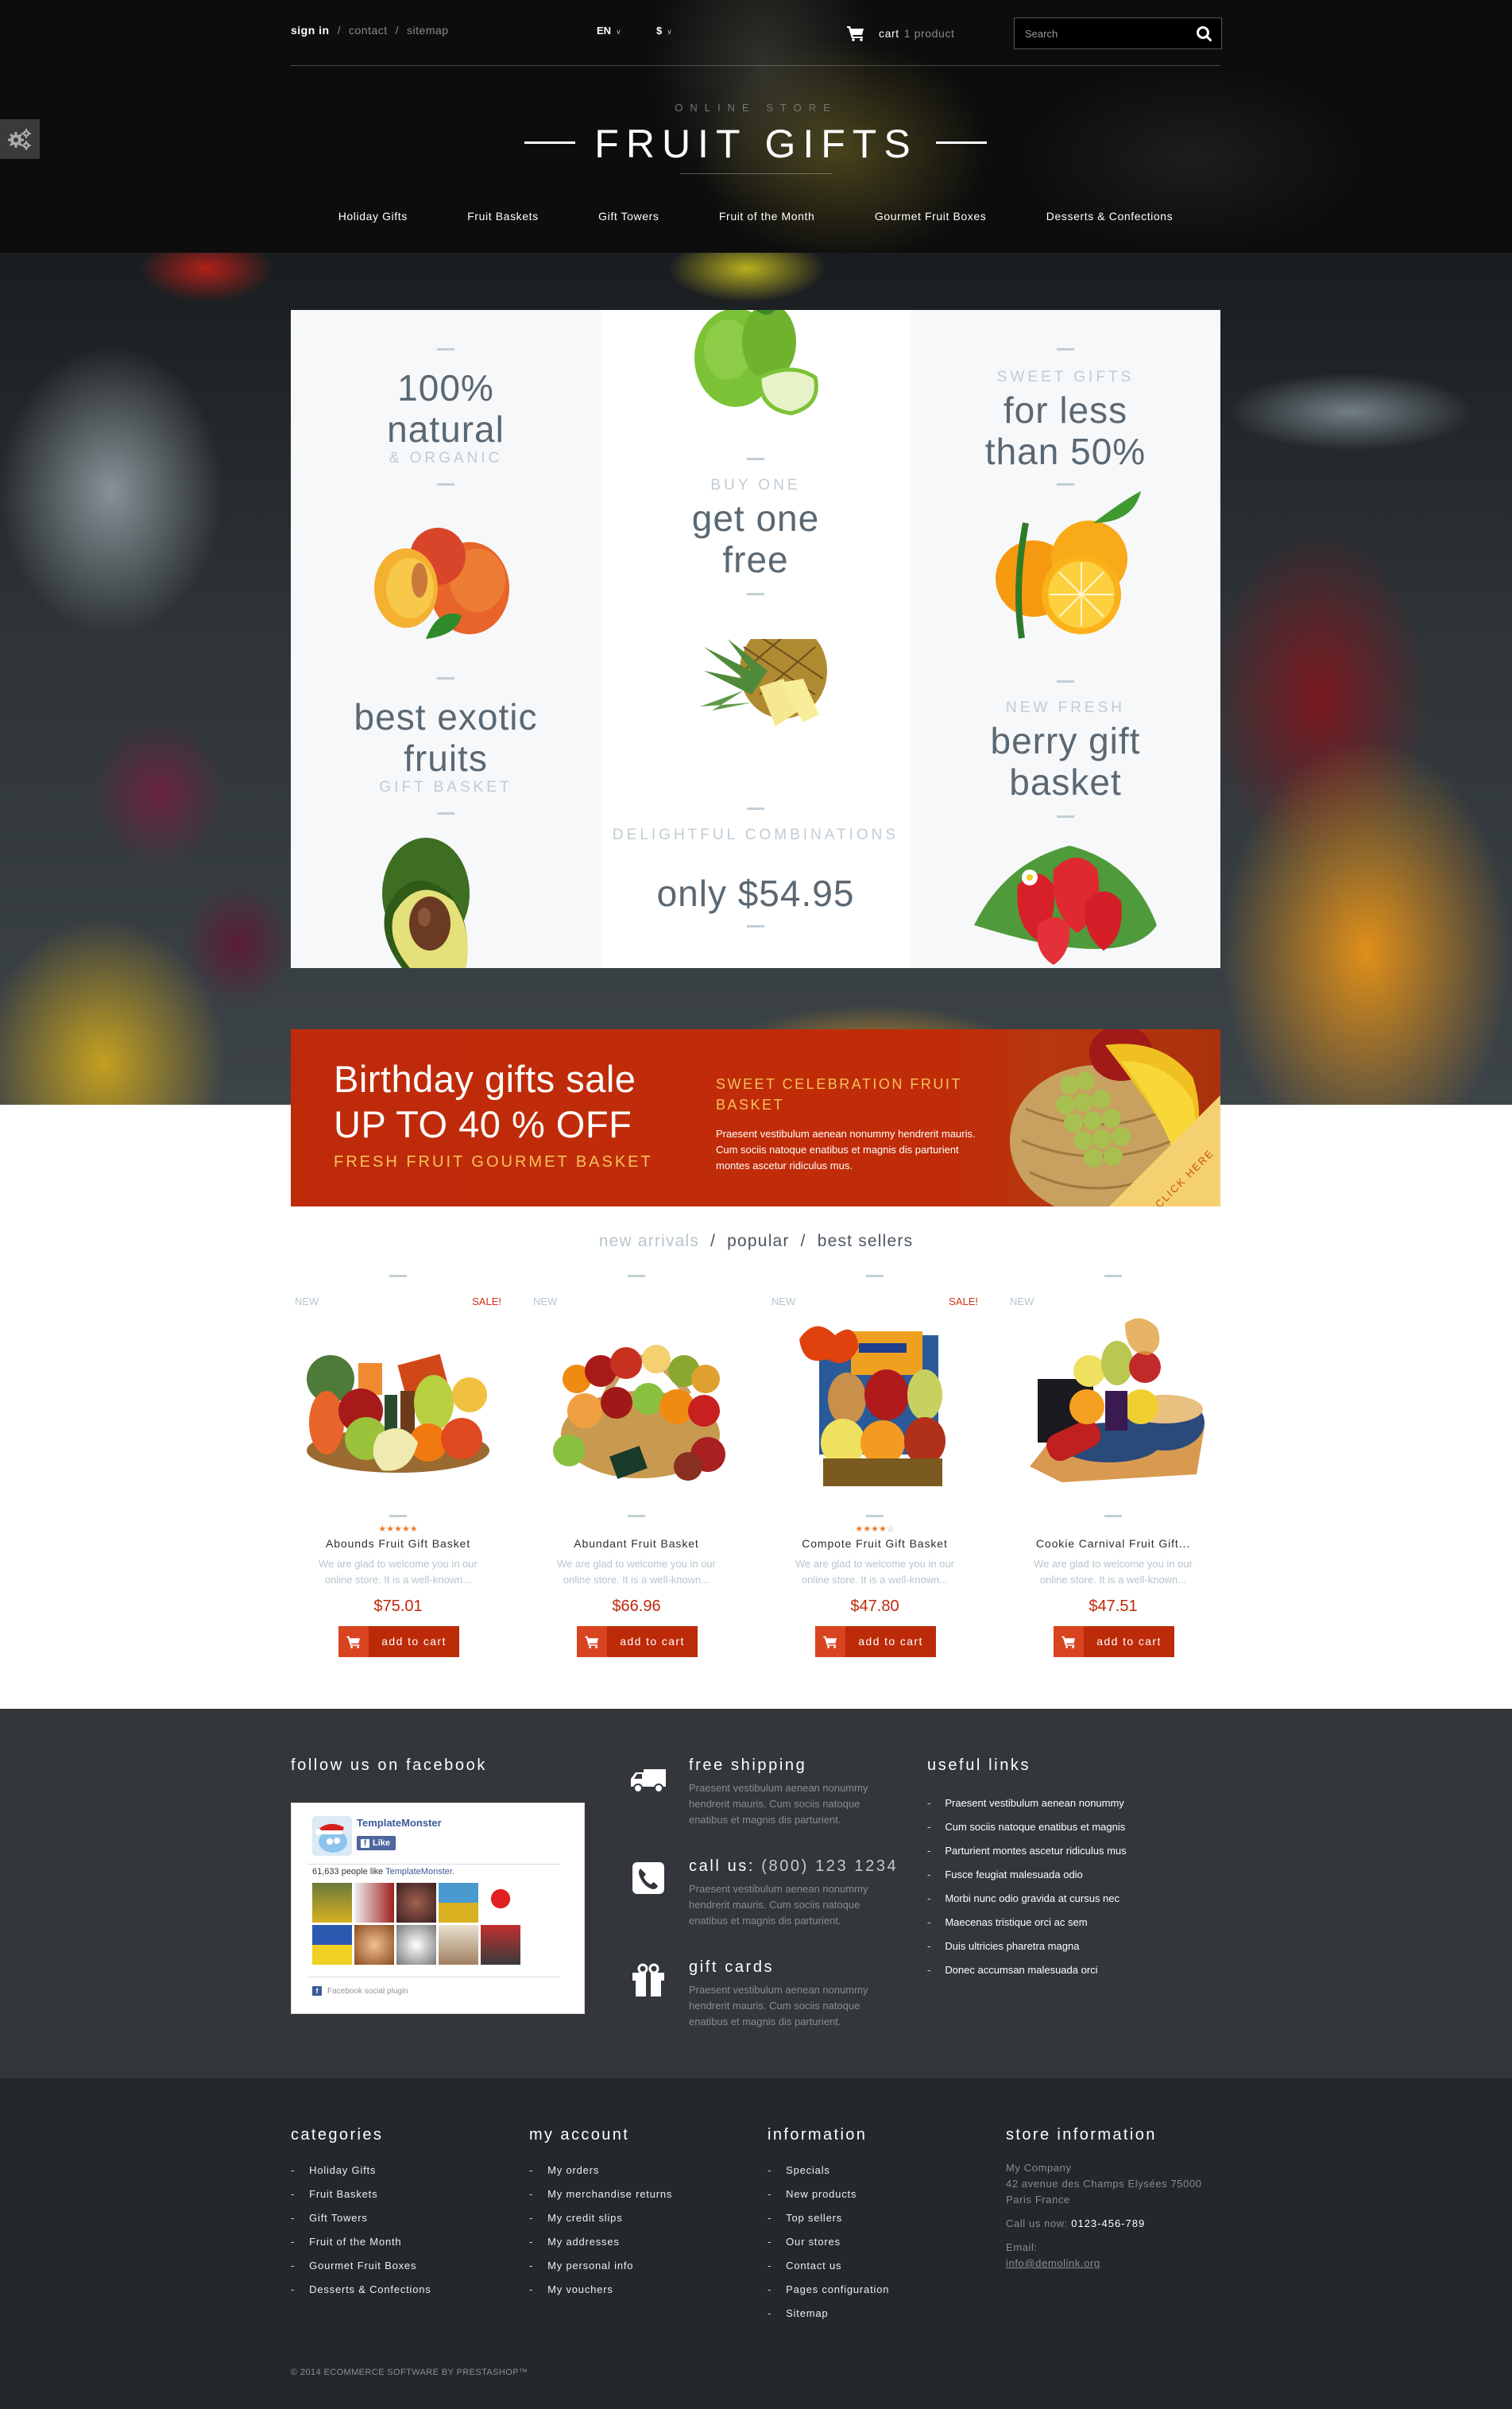 This screenshot has height=2409, width=1512. Describe the element at coordinates (644, 2171) in the screenshot. I see `footer-link: My orders` at that location.